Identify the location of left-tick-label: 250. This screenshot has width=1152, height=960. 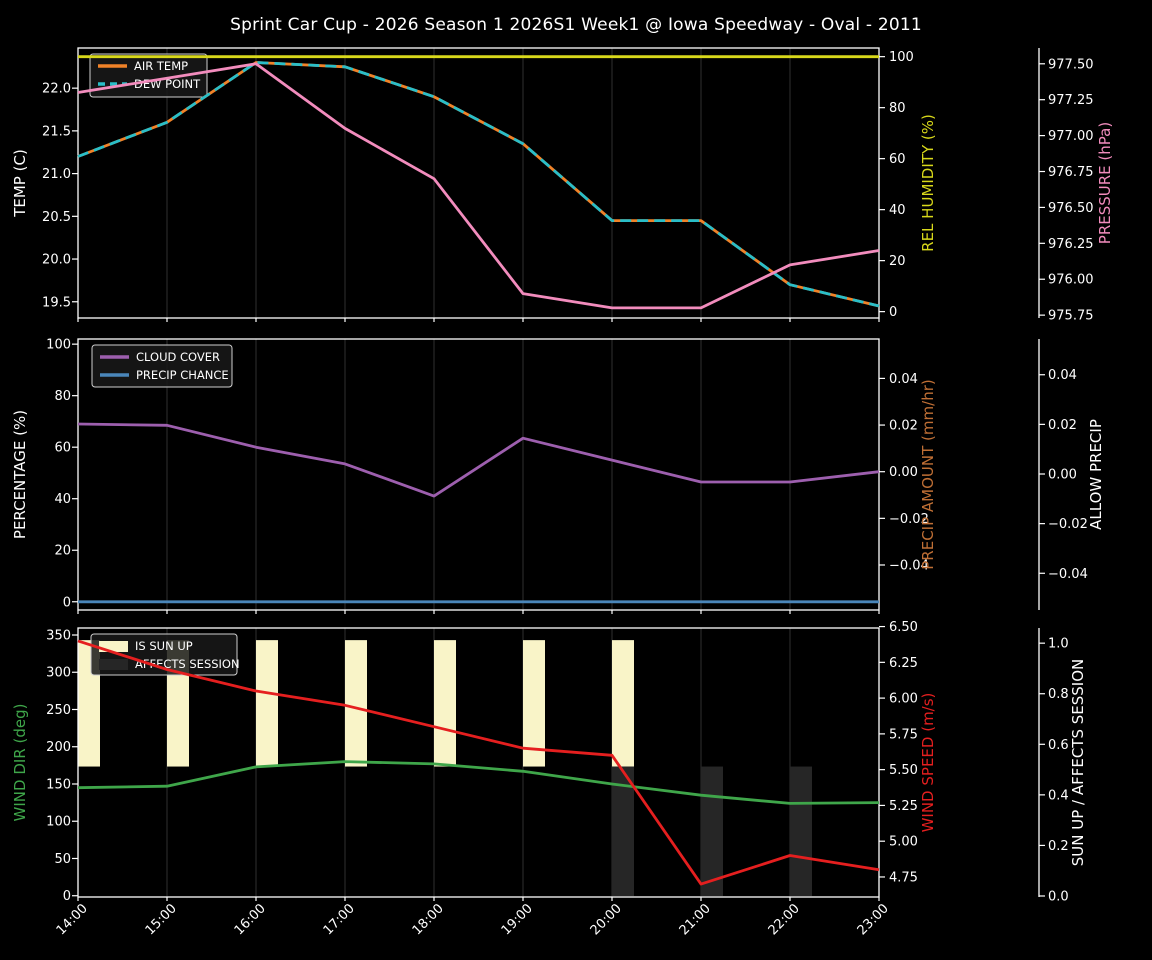
(58, 710).